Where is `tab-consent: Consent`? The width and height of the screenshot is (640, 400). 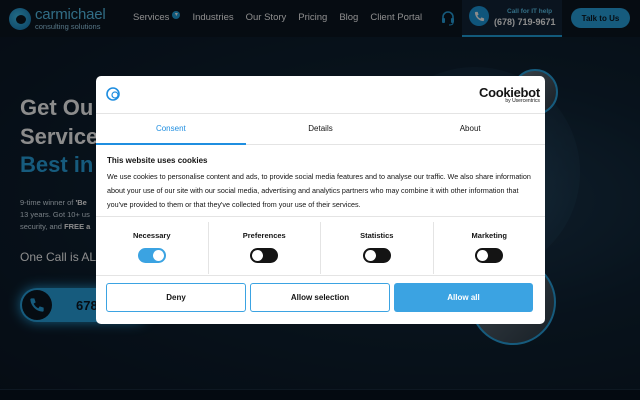 tab-consent: Consent is located at coordinates (171, 129).